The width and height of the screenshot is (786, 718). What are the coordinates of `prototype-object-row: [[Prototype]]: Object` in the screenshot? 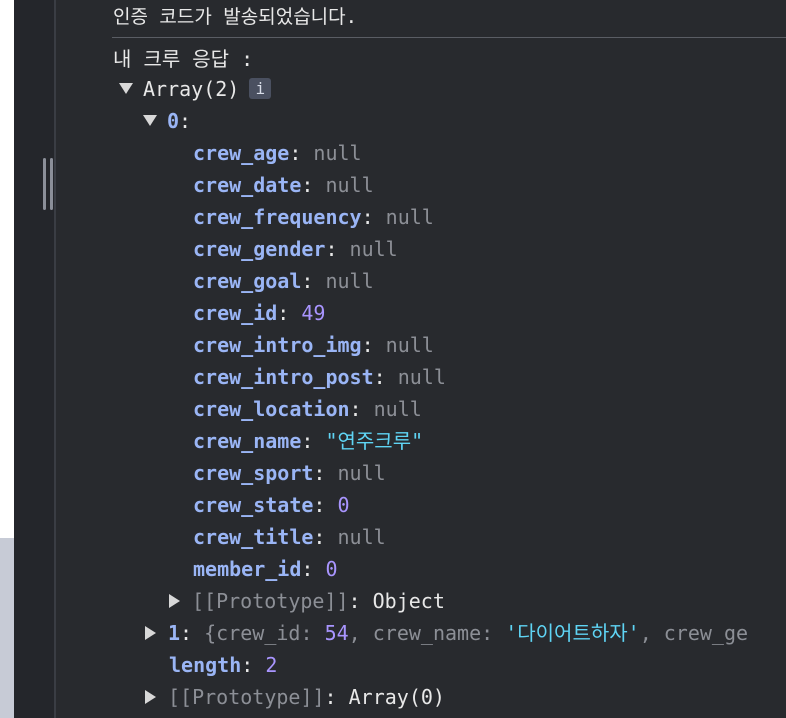 It's located at (307, 601).